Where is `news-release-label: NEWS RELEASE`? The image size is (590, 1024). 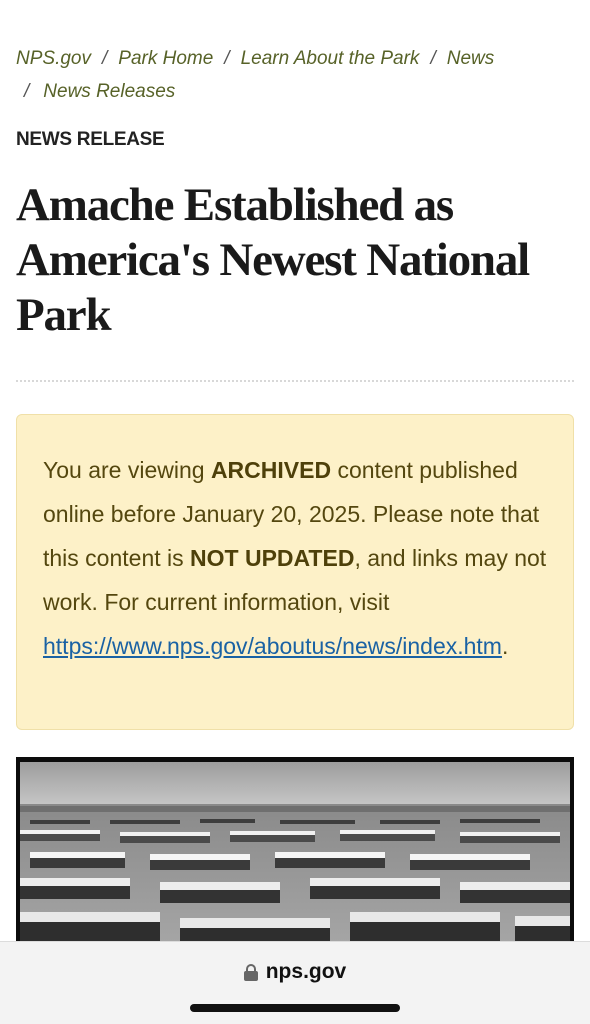 news-release-label: NEWS RELEASE is located at coordinates (90, 139).